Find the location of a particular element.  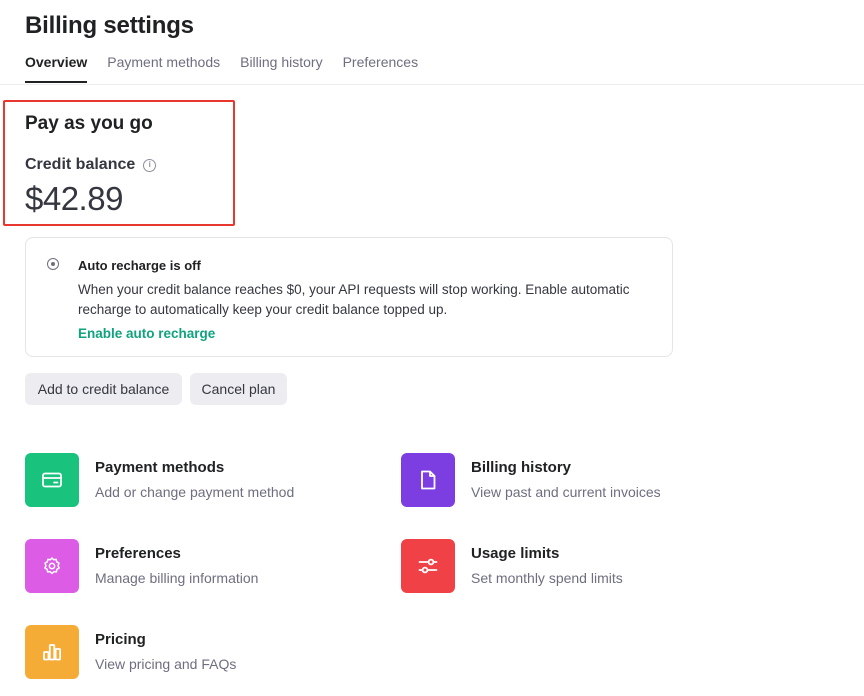

tab-billing-history: Billing history is located at coordinates (281, 68).